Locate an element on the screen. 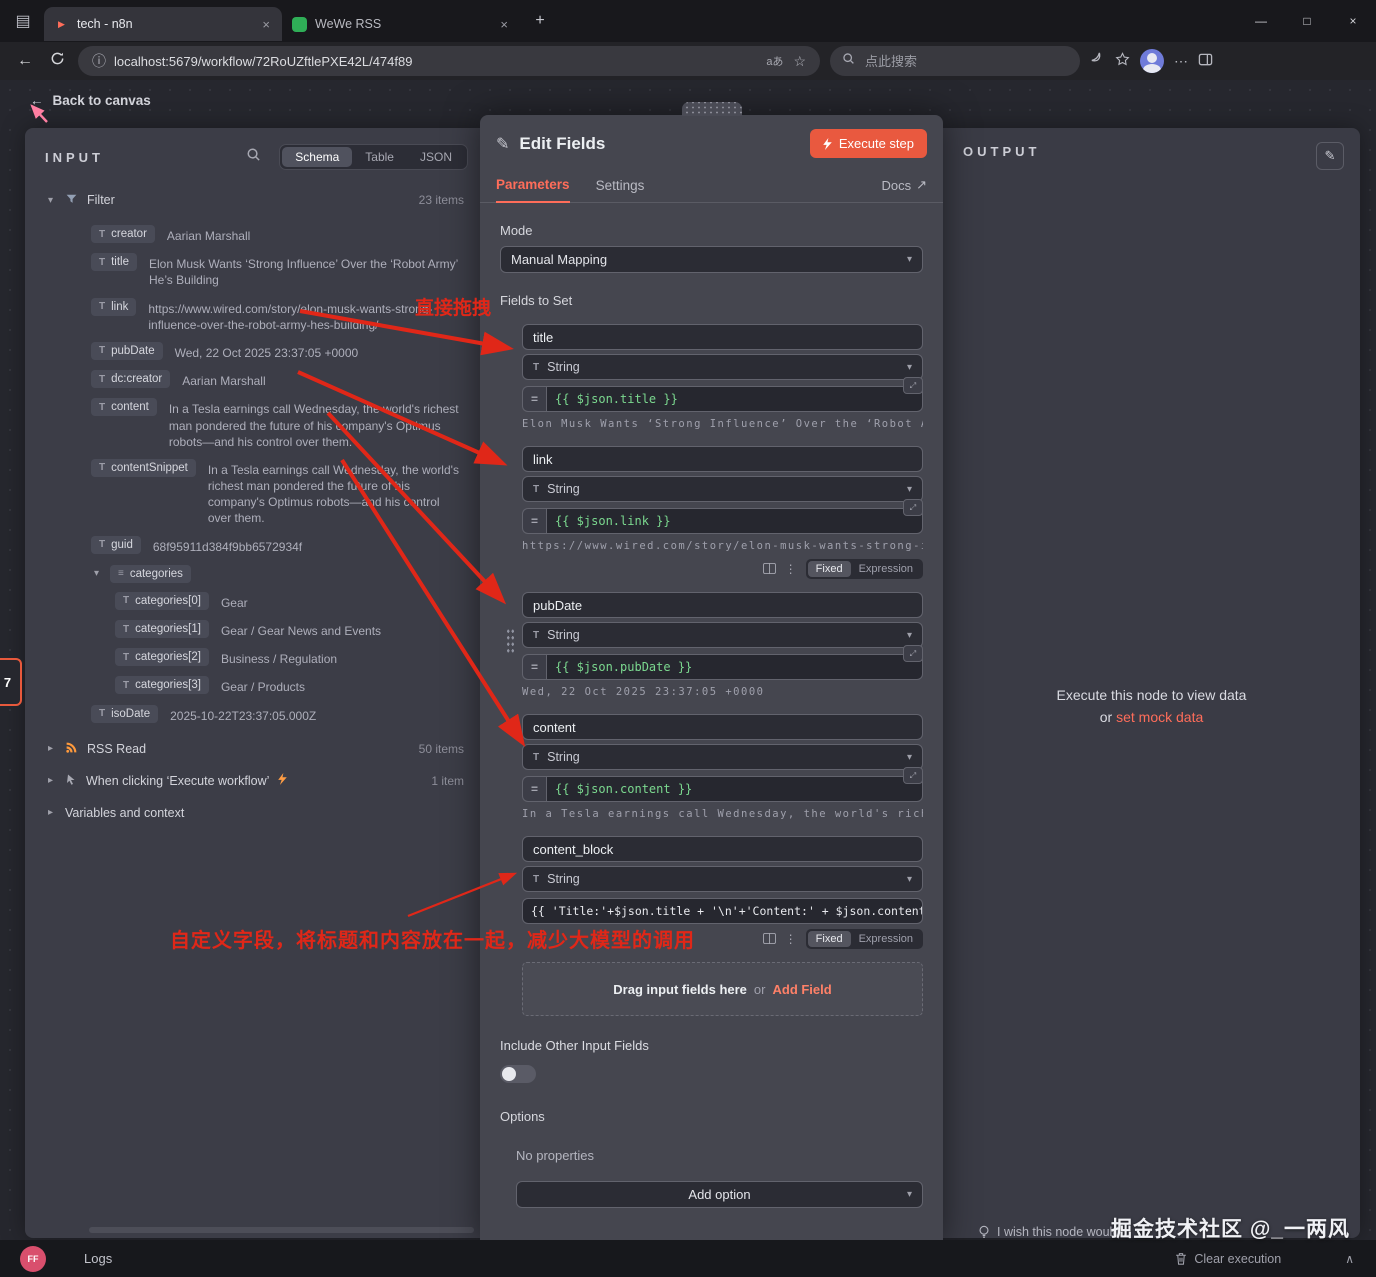 The image size is (1376, 1277). field-pill-title: Ttitle is located at coordinates (114, 262).